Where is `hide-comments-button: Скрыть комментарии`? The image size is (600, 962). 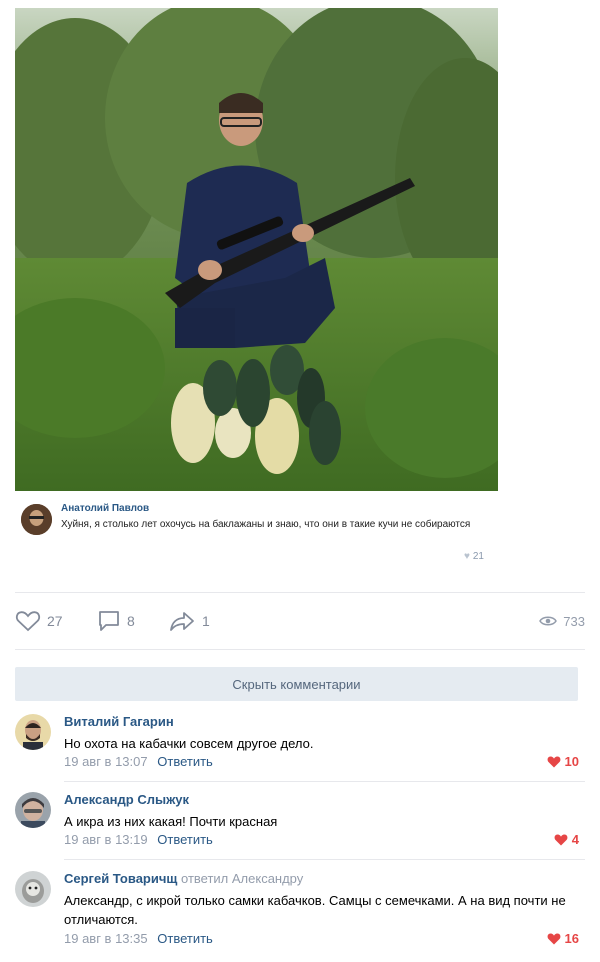 hide-comments-button: Скрыть комментарии is located at coordinates (296, 684).